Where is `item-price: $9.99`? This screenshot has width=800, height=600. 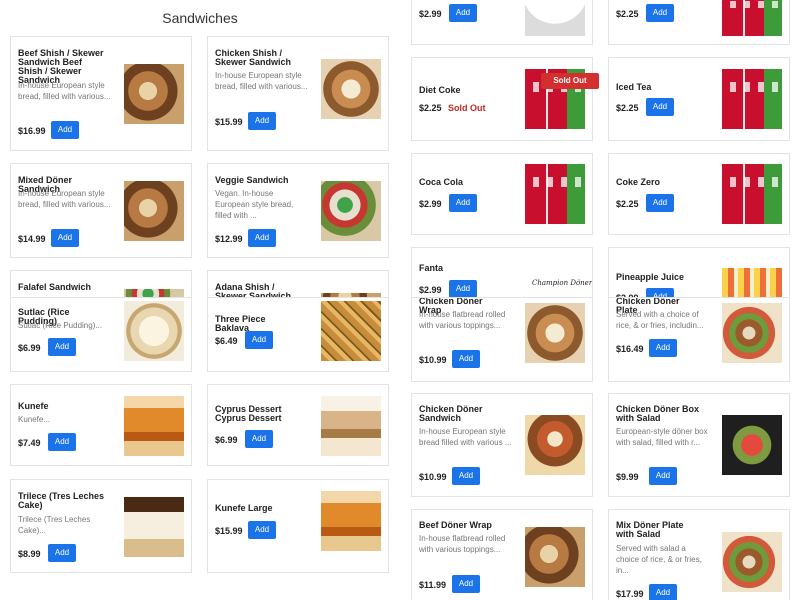 item-price: $9.99 is located at coordinates (627, 477).